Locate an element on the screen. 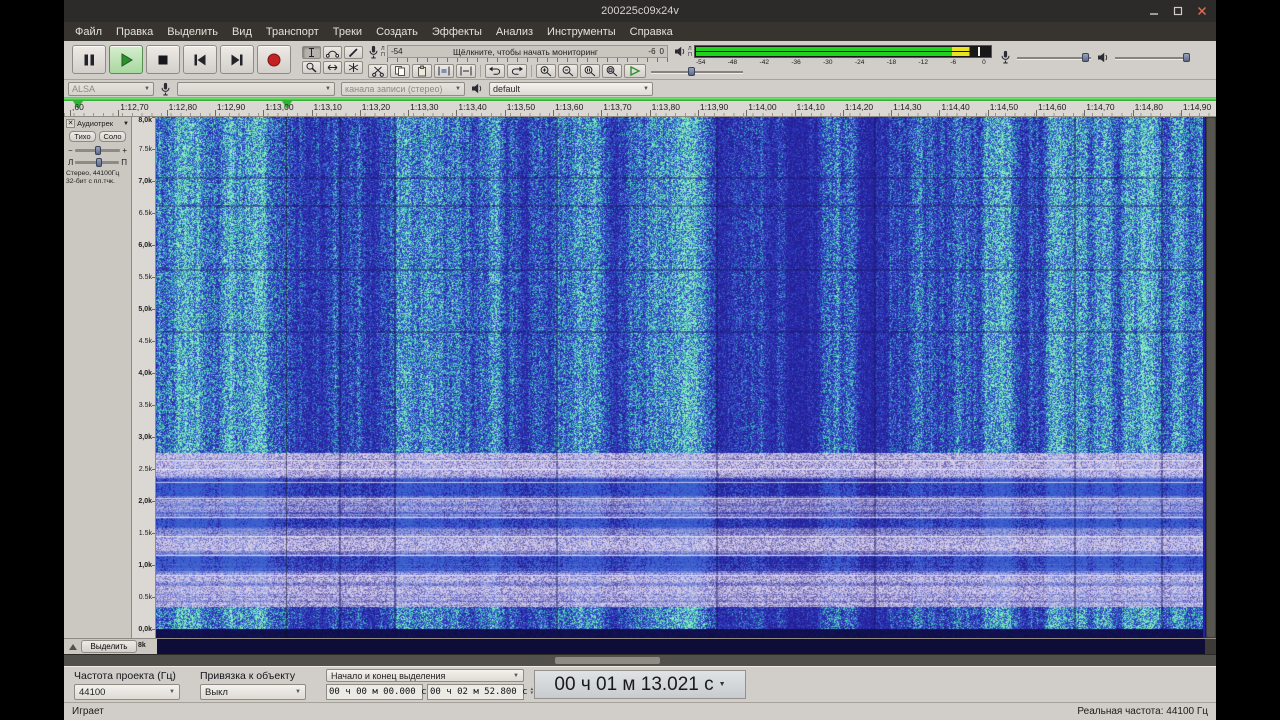 This screenshot has width=1280, height=720. menu-item-8: Анализ is located at coordinates (514, 32).